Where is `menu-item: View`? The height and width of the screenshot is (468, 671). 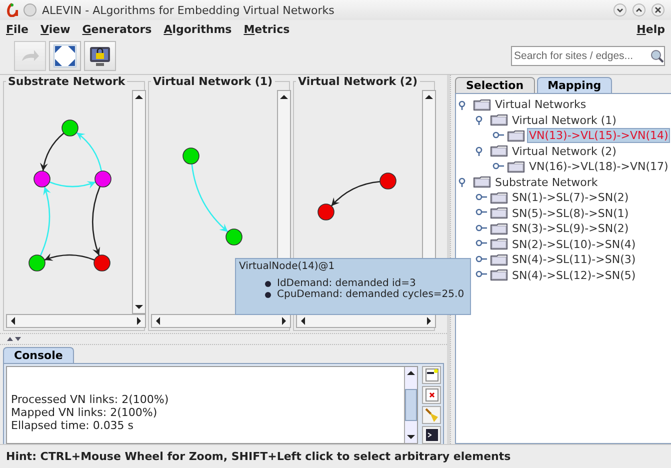 menu-item: View is located at coordinates (55, 29).